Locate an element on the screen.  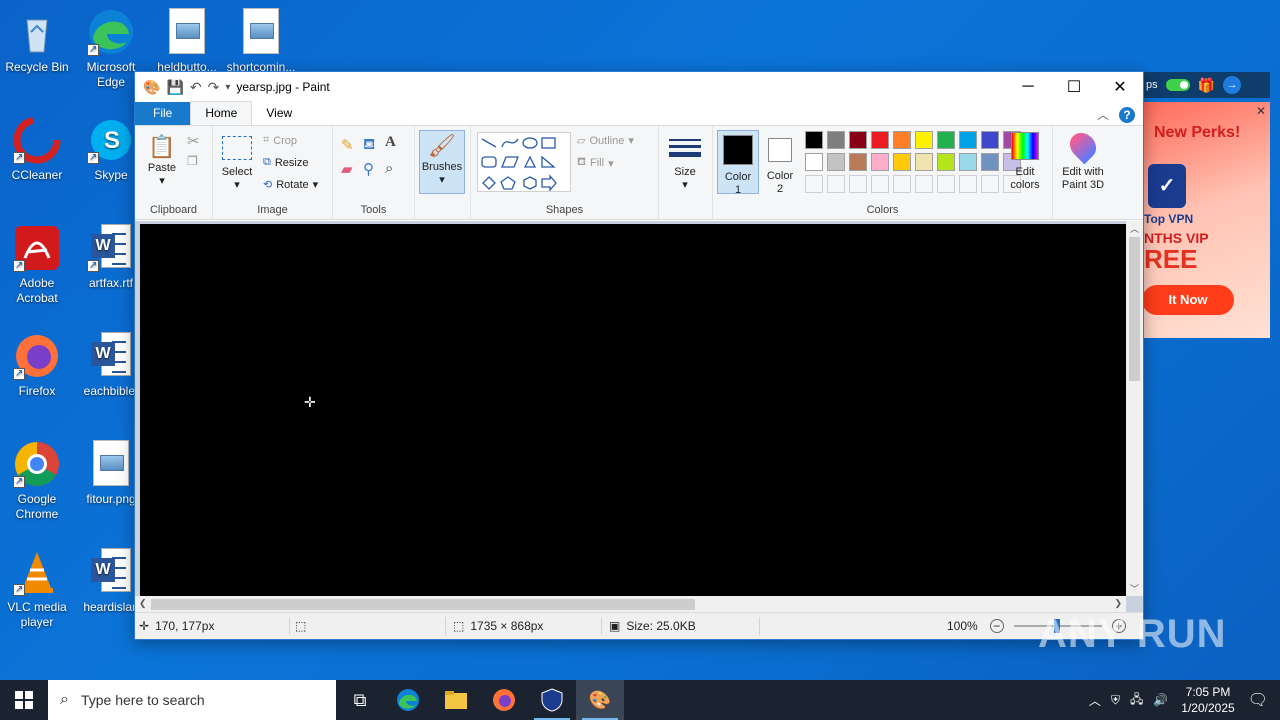
ad-cta-button: It Now is located at coordinates (1189, 300).